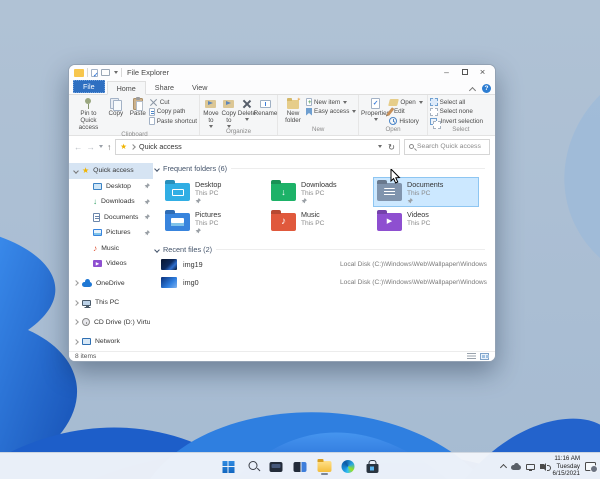  I want to click on music-icon: ♪, so click(95, 247).